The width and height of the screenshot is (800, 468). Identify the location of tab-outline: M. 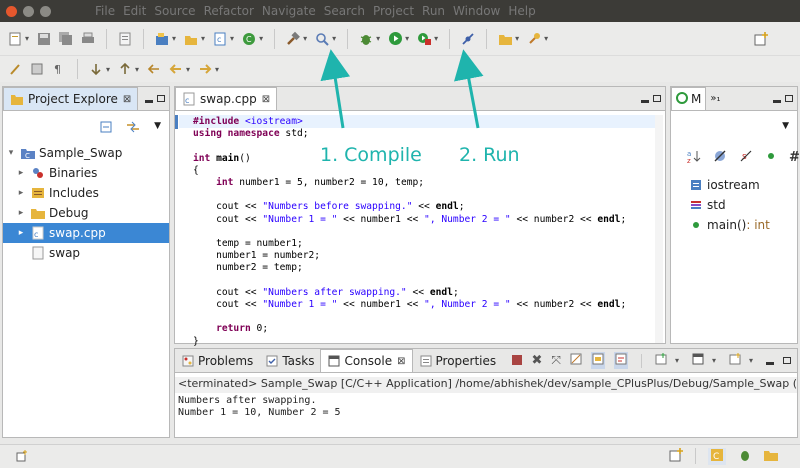
(689, 98).